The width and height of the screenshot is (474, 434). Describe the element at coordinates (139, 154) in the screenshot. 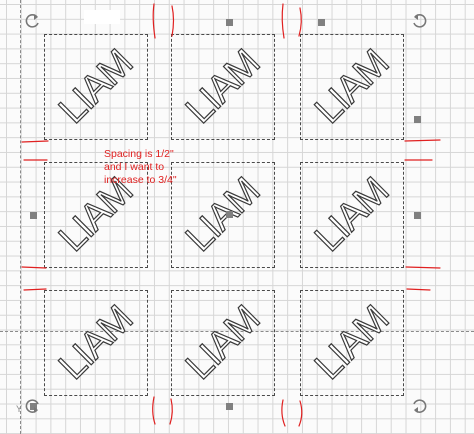

I see `annotation-line: Spacing is 1/2"` at that location.